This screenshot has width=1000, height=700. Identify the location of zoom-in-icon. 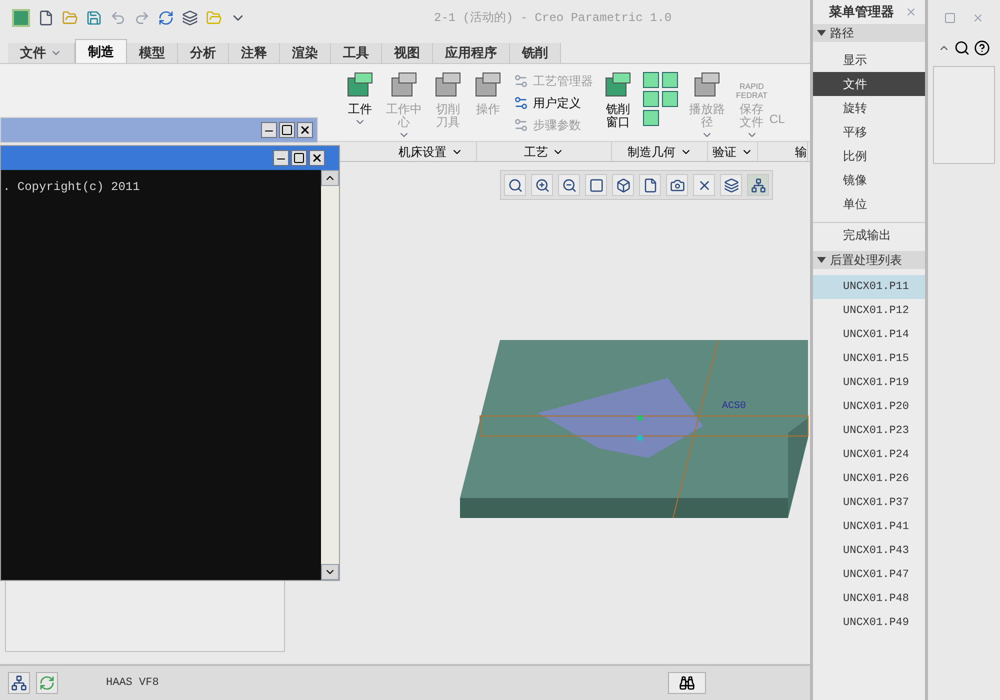
(542, 185).